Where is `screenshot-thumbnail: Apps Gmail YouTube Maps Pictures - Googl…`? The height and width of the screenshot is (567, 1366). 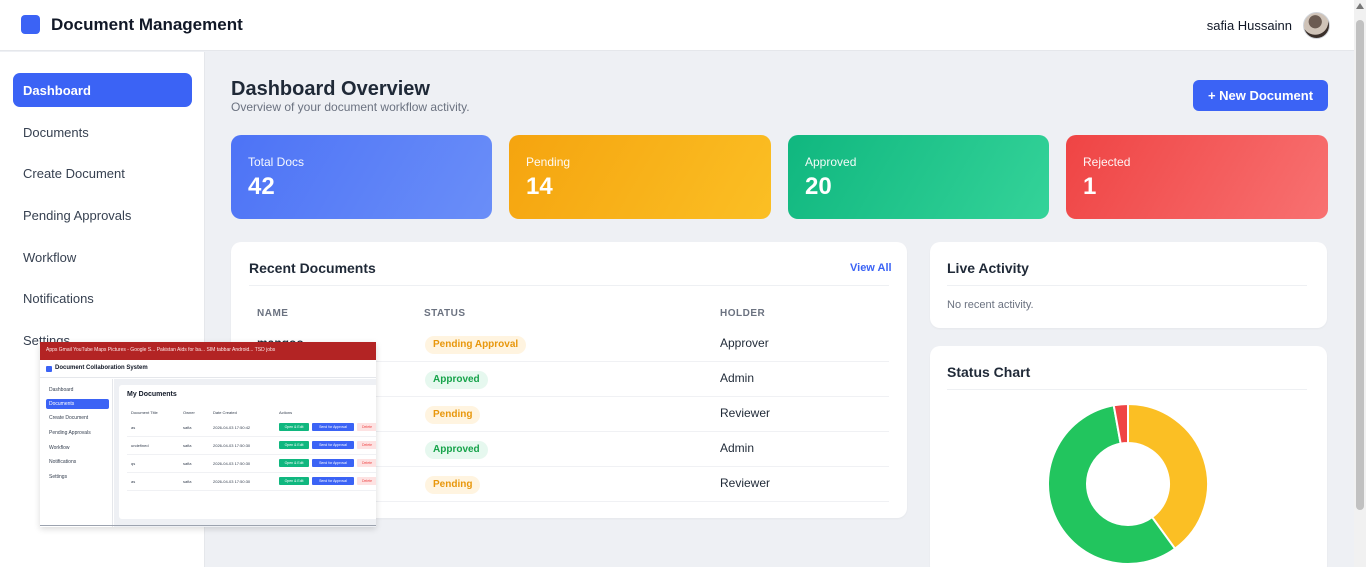
screenshot-thumbnail: Apps Gmail YouTube Maps Pictures - Googl… is located at coordinates (208, 434).